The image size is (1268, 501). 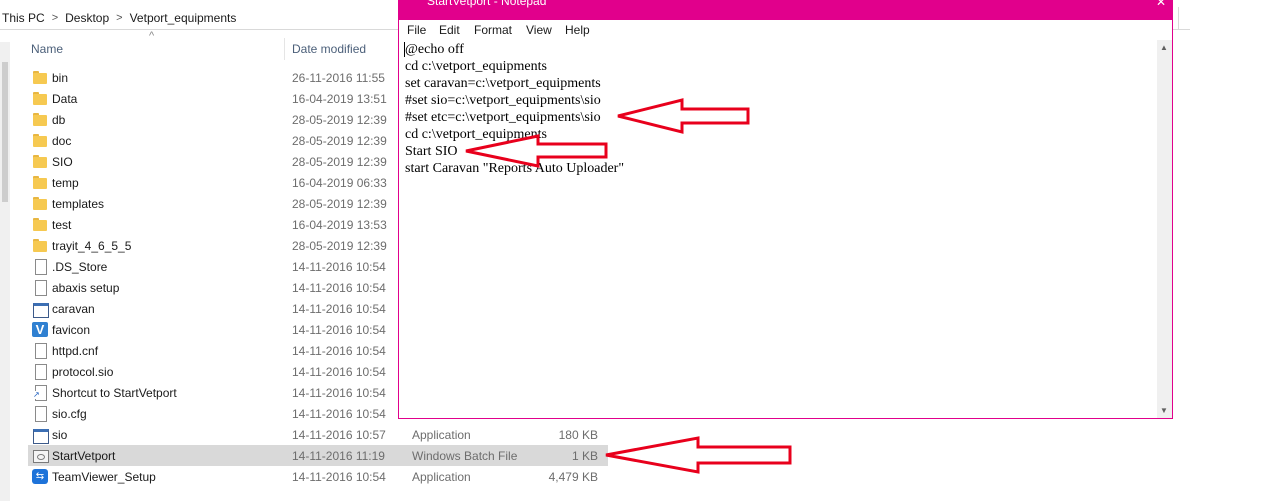 I want to click on scroll-down-icon: ▼, so click(x=1164, y=410).